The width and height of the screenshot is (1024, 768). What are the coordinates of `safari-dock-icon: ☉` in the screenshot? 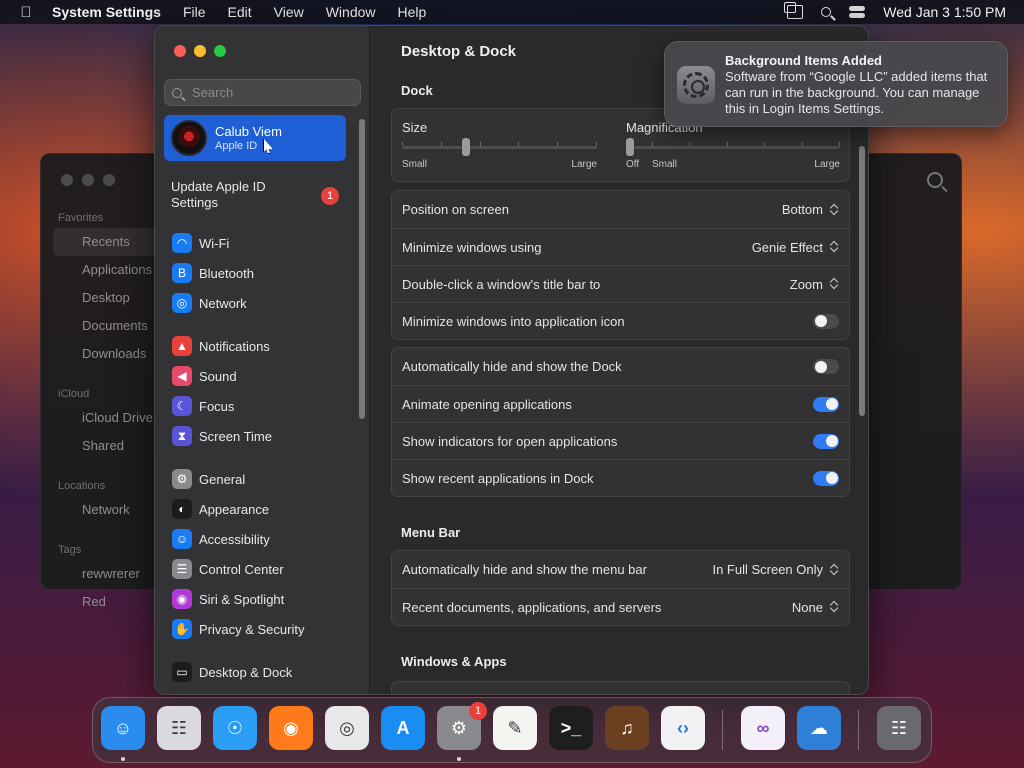 It's located at (235, 728).